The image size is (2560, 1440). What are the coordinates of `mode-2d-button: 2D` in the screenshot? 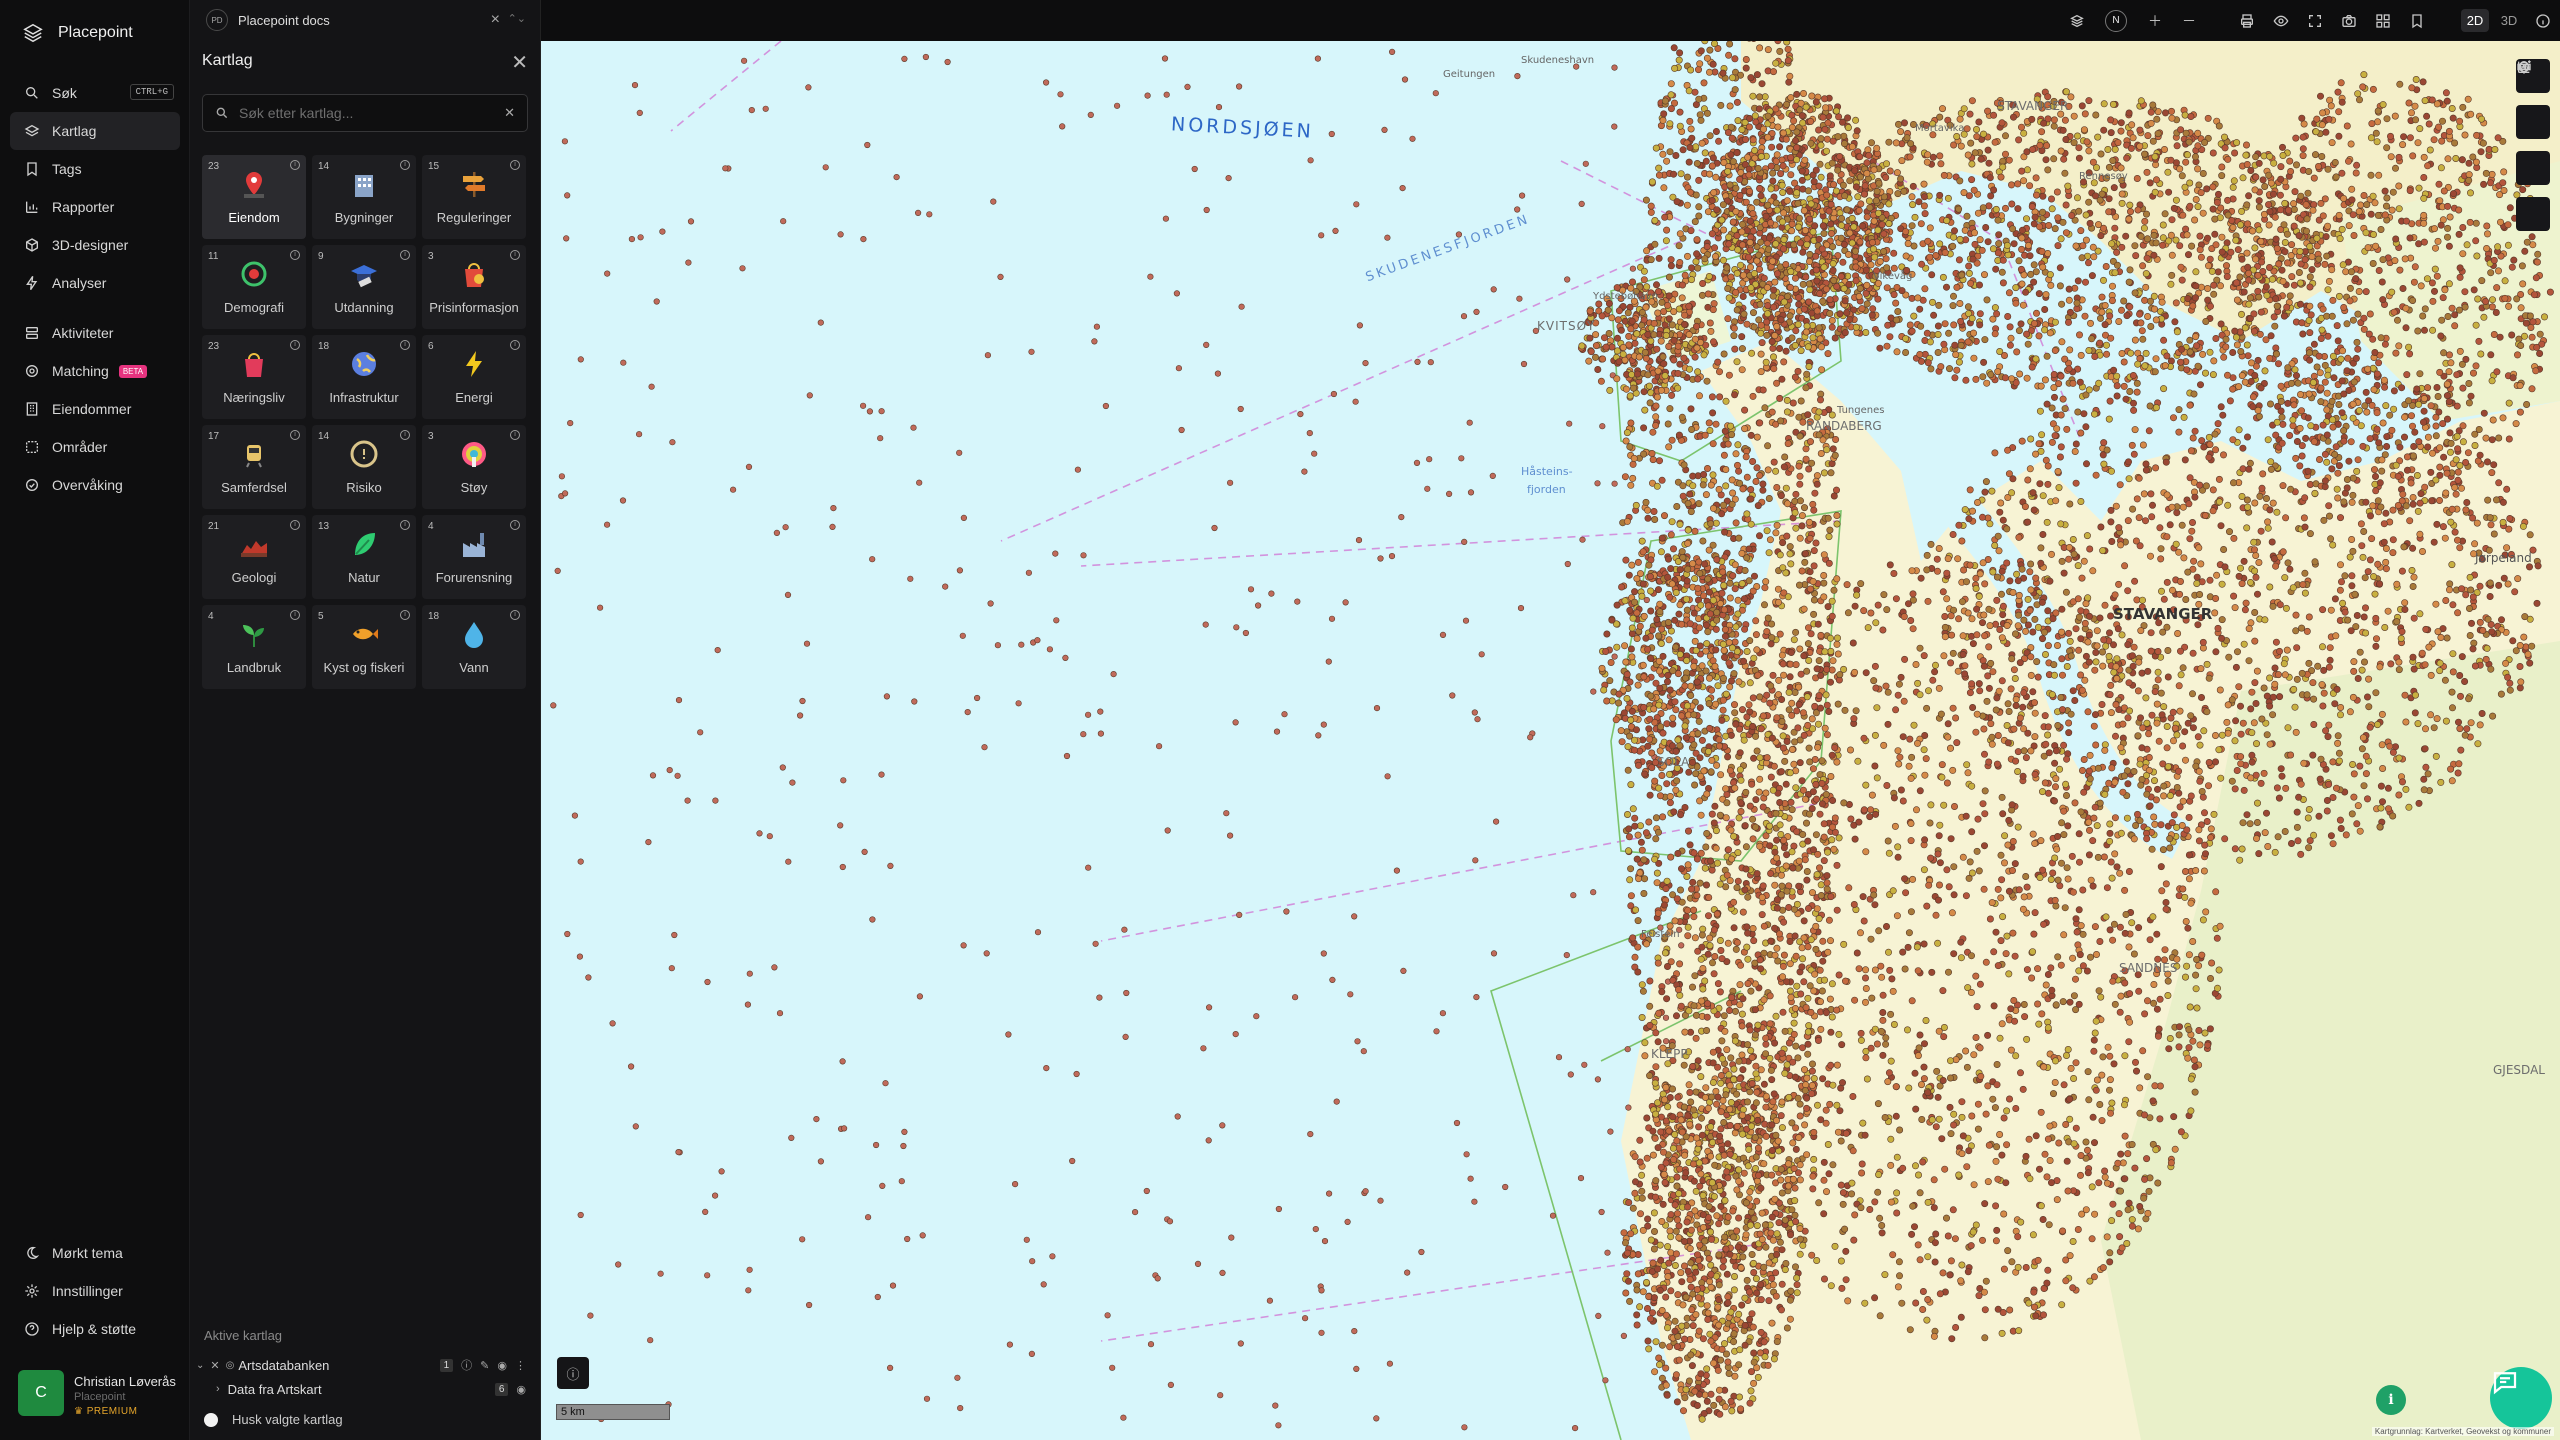 It's located at (2475, 20).